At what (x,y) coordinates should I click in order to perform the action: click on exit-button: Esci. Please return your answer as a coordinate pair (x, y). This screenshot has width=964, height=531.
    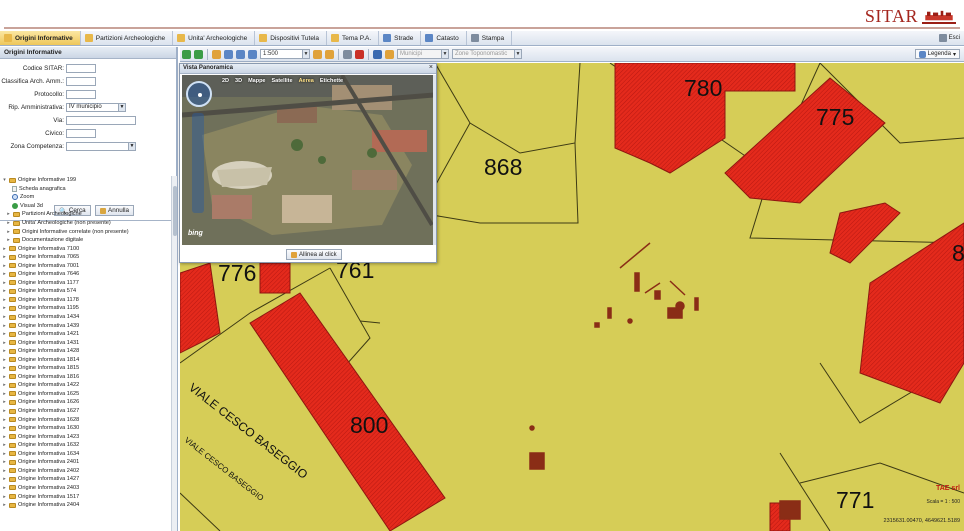
    Looking at the image, I should click on (951, 38).